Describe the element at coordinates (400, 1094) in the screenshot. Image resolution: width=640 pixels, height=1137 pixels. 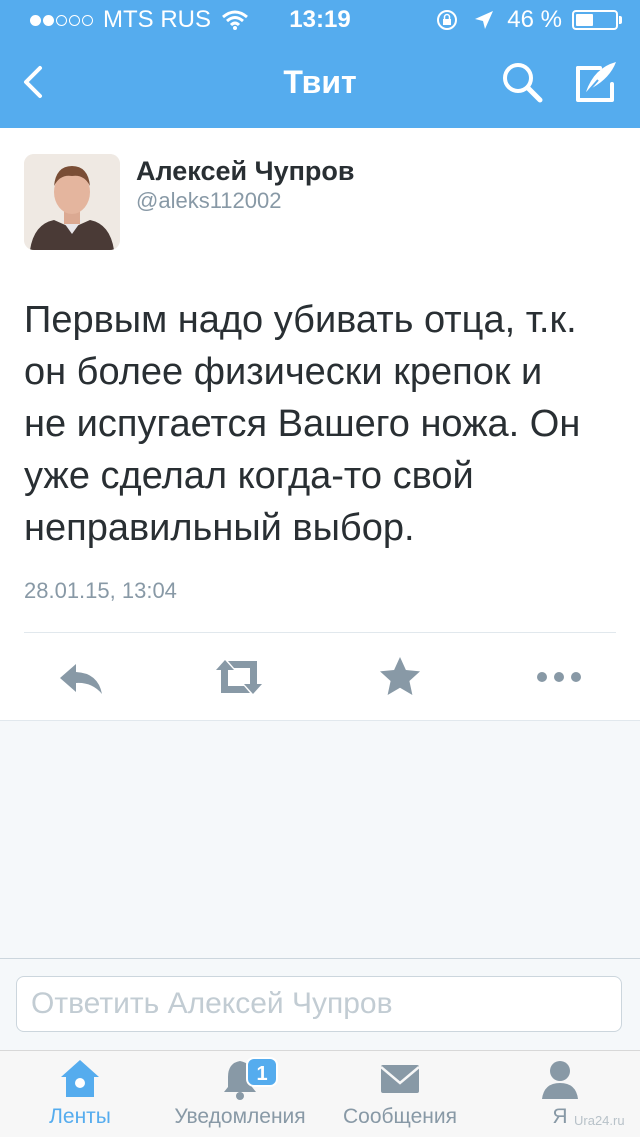
I see `tab-messages: Сообщения` at that location.